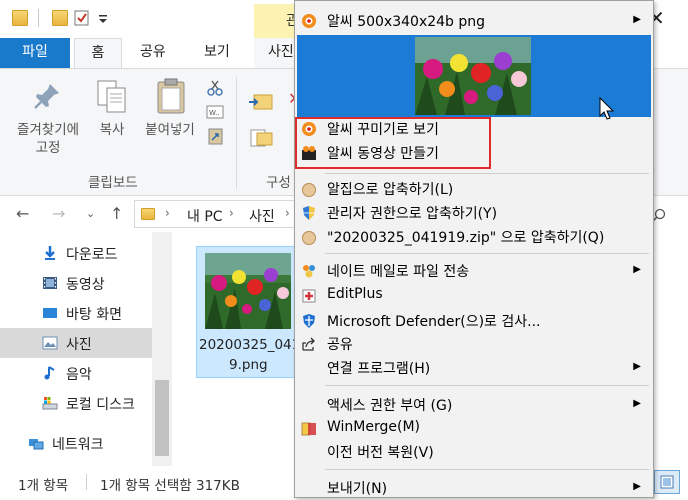  What do you see at coordinates (69, 443) in the screenshot?
I see `nav-item-network: 네트워크` at bounding box center [69, 443].